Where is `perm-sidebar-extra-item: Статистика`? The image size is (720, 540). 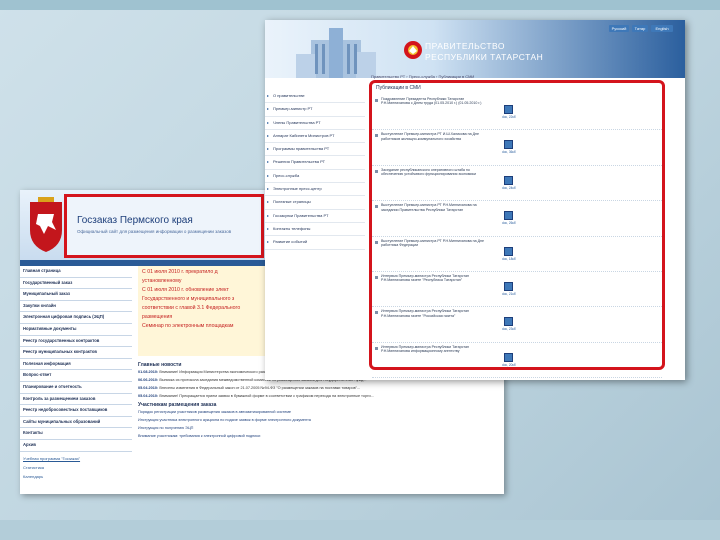 perm-sidebar-extra-item: Статистика is located at coordinates (76, 467).